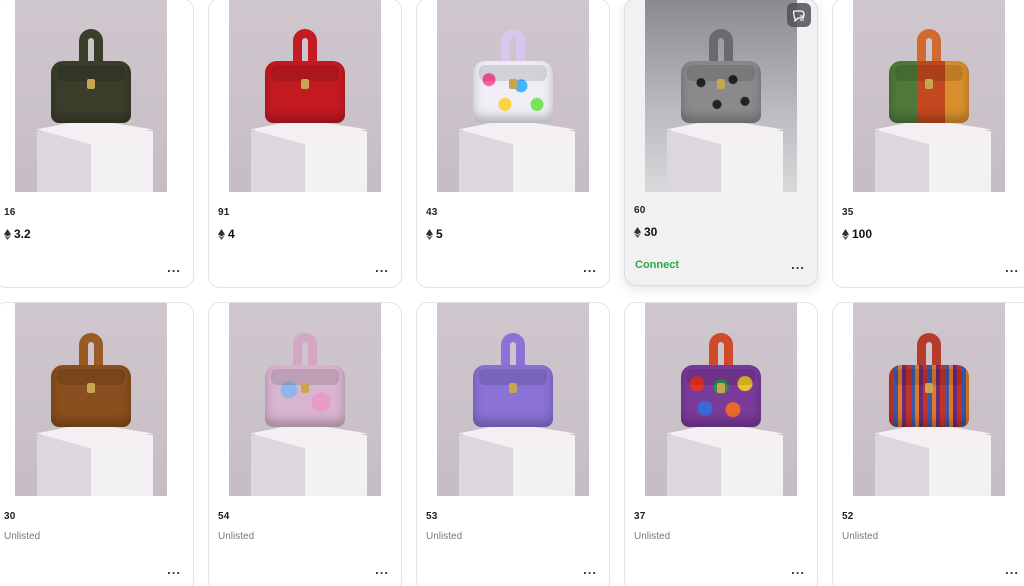  I want to click on price: 3.2, so click(17, 234).